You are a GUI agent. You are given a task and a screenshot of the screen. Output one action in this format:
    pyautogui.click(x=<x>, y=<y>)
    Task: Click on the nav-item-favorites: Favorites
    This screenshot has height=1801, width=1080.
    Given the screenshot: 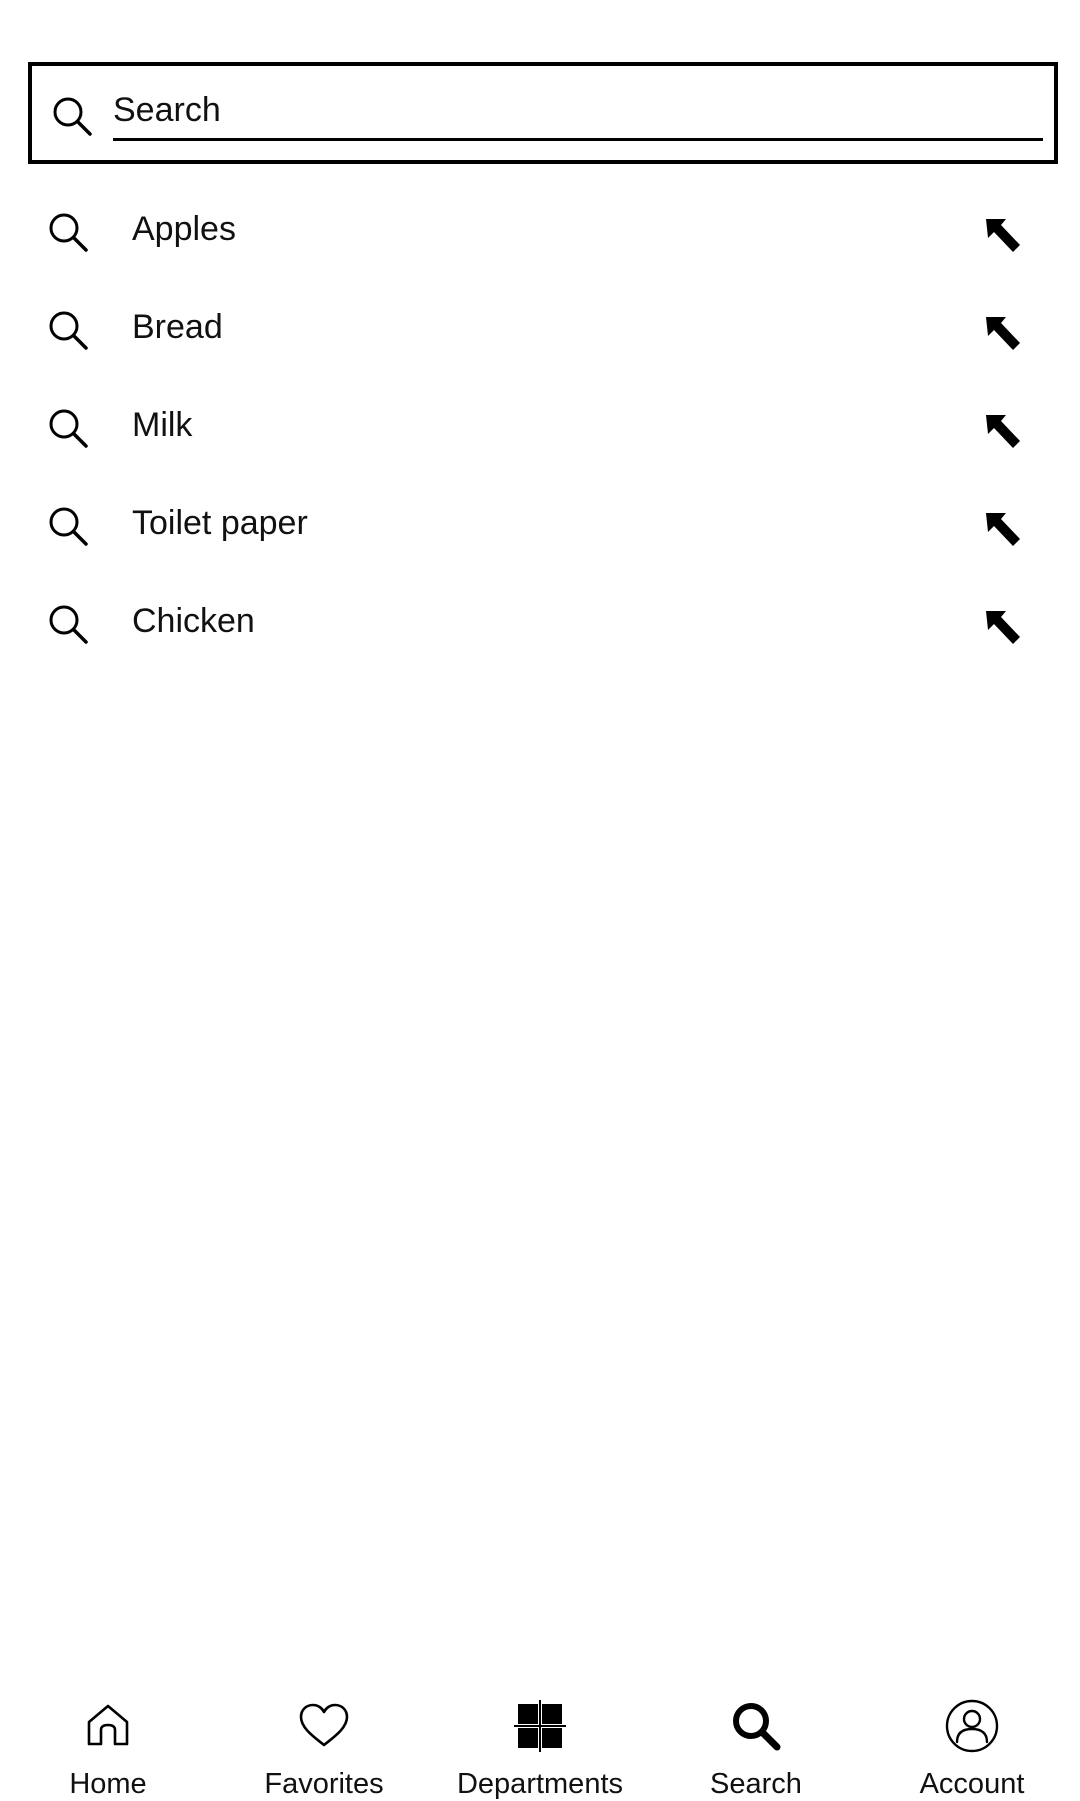 What is the action you would take?
    pyautogui.click(x=324, y=1745)
    